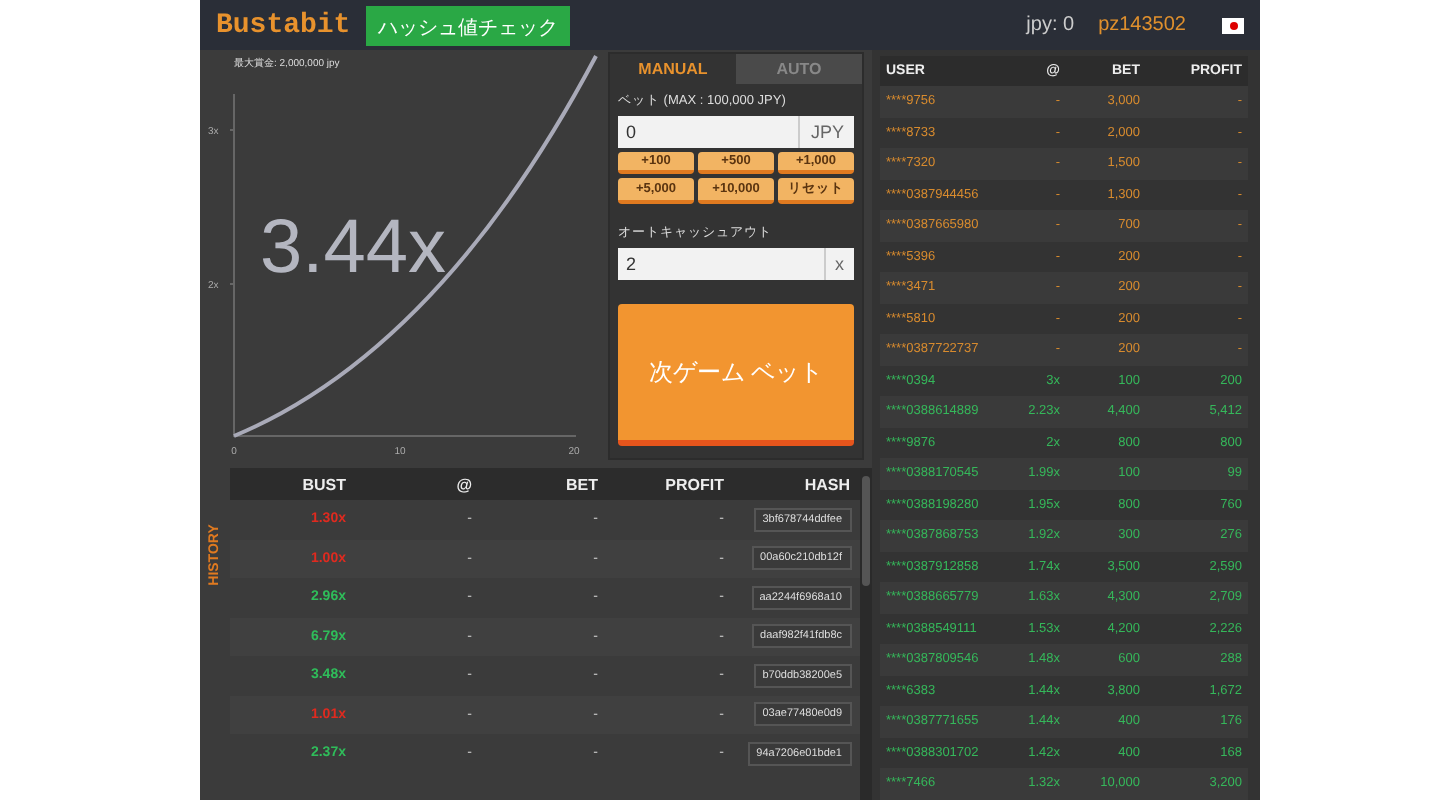 The width and height of the screenshot is (1440, 800). Describe the element at coordinates (353, 249) in the screenshot. I see `multiplier-display: 3.44x` at that location.